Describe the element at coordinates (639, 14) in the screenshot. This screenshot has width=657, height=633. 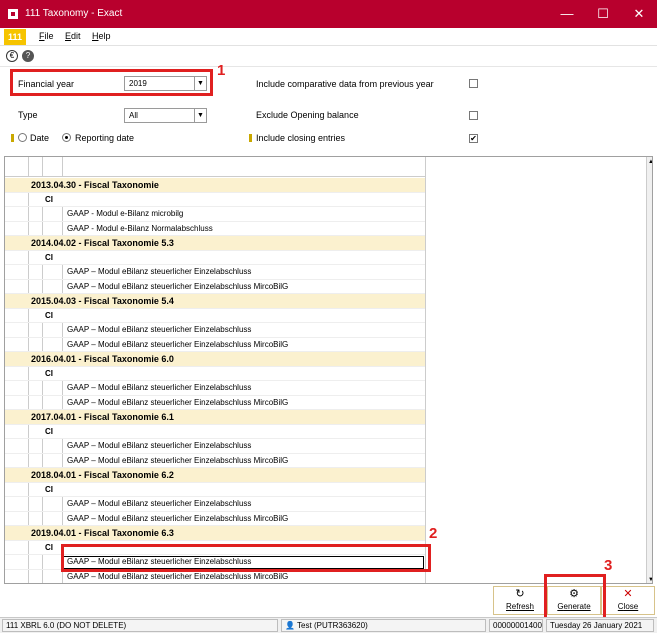
I see `close-window-button: ✕` at that location.